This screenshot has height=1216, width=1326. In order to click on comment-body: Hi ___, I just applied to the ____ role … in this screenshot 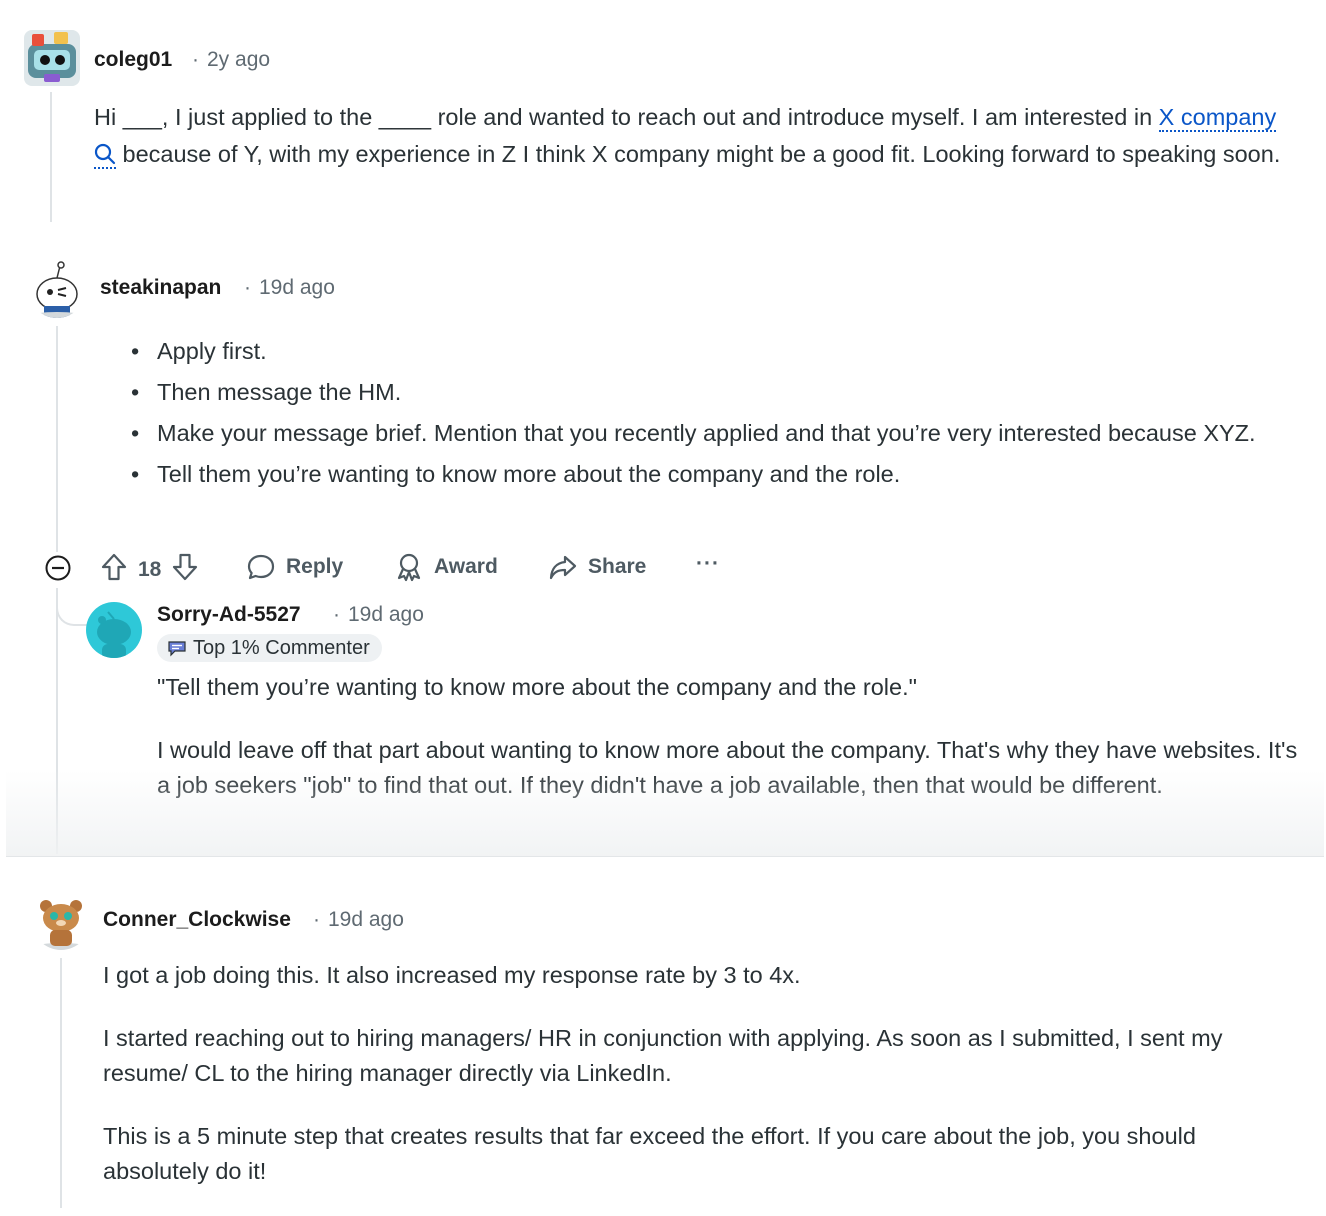, I will do `click(699, 137)`.